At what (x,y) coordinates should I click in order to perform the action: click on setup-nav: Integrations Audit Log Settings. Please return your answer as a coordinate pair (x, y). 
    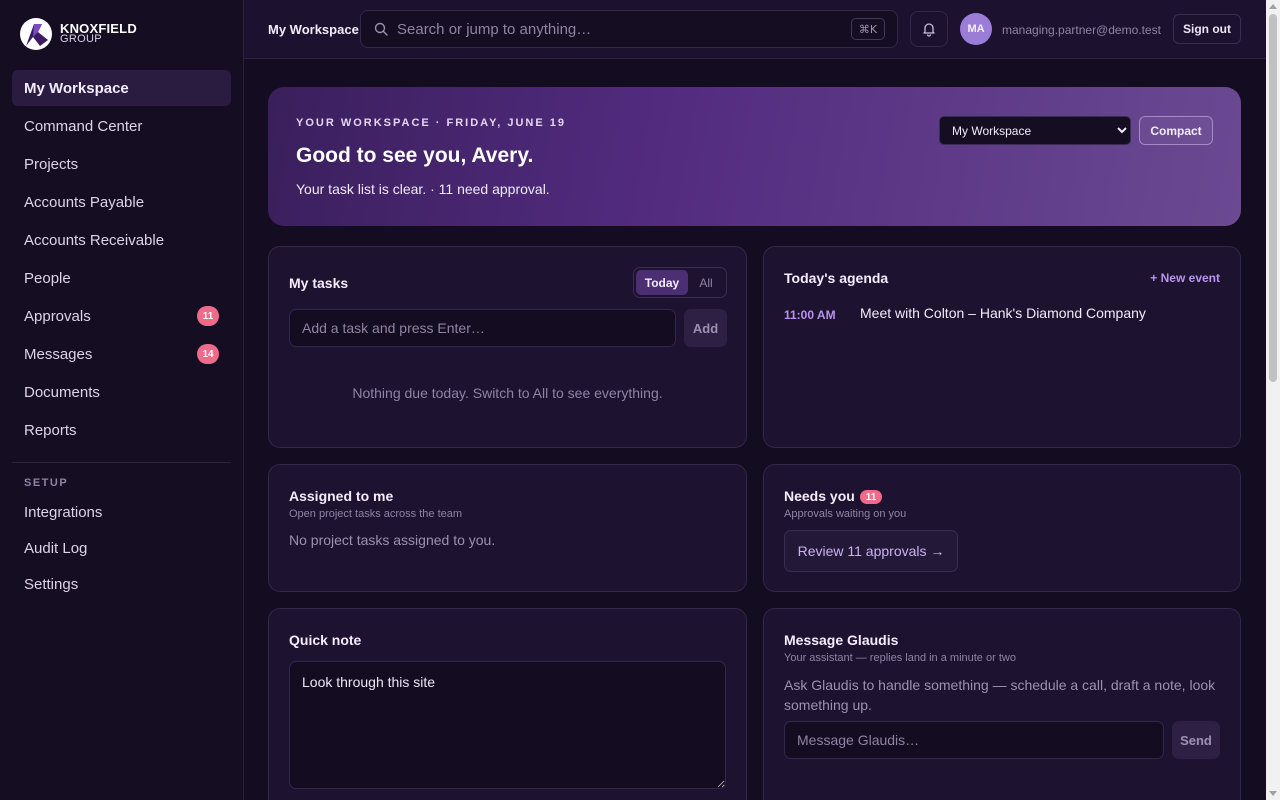
    Looking at the image, I should click on (121, 549).